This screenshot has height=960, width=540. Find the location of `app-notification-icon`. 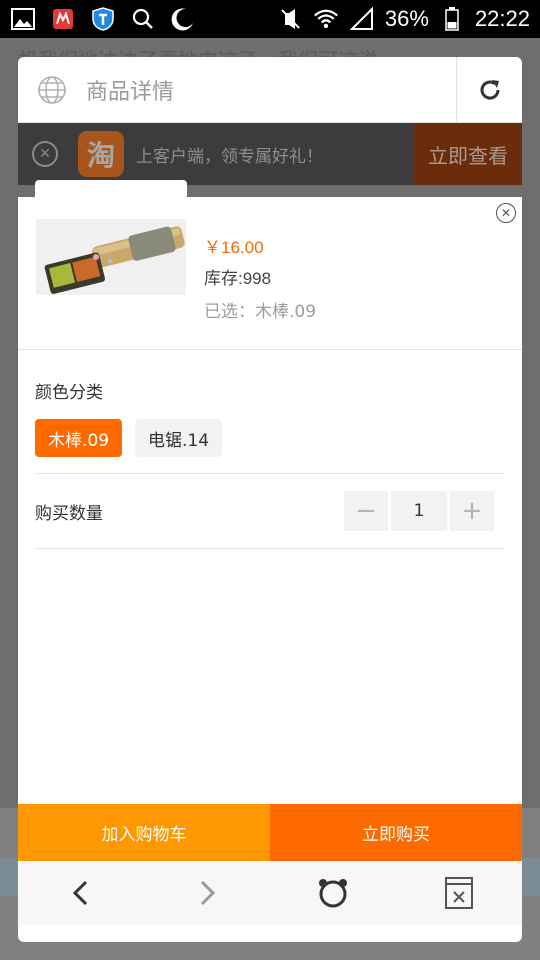

app-notification-icon is located at coordinates (63, 19).